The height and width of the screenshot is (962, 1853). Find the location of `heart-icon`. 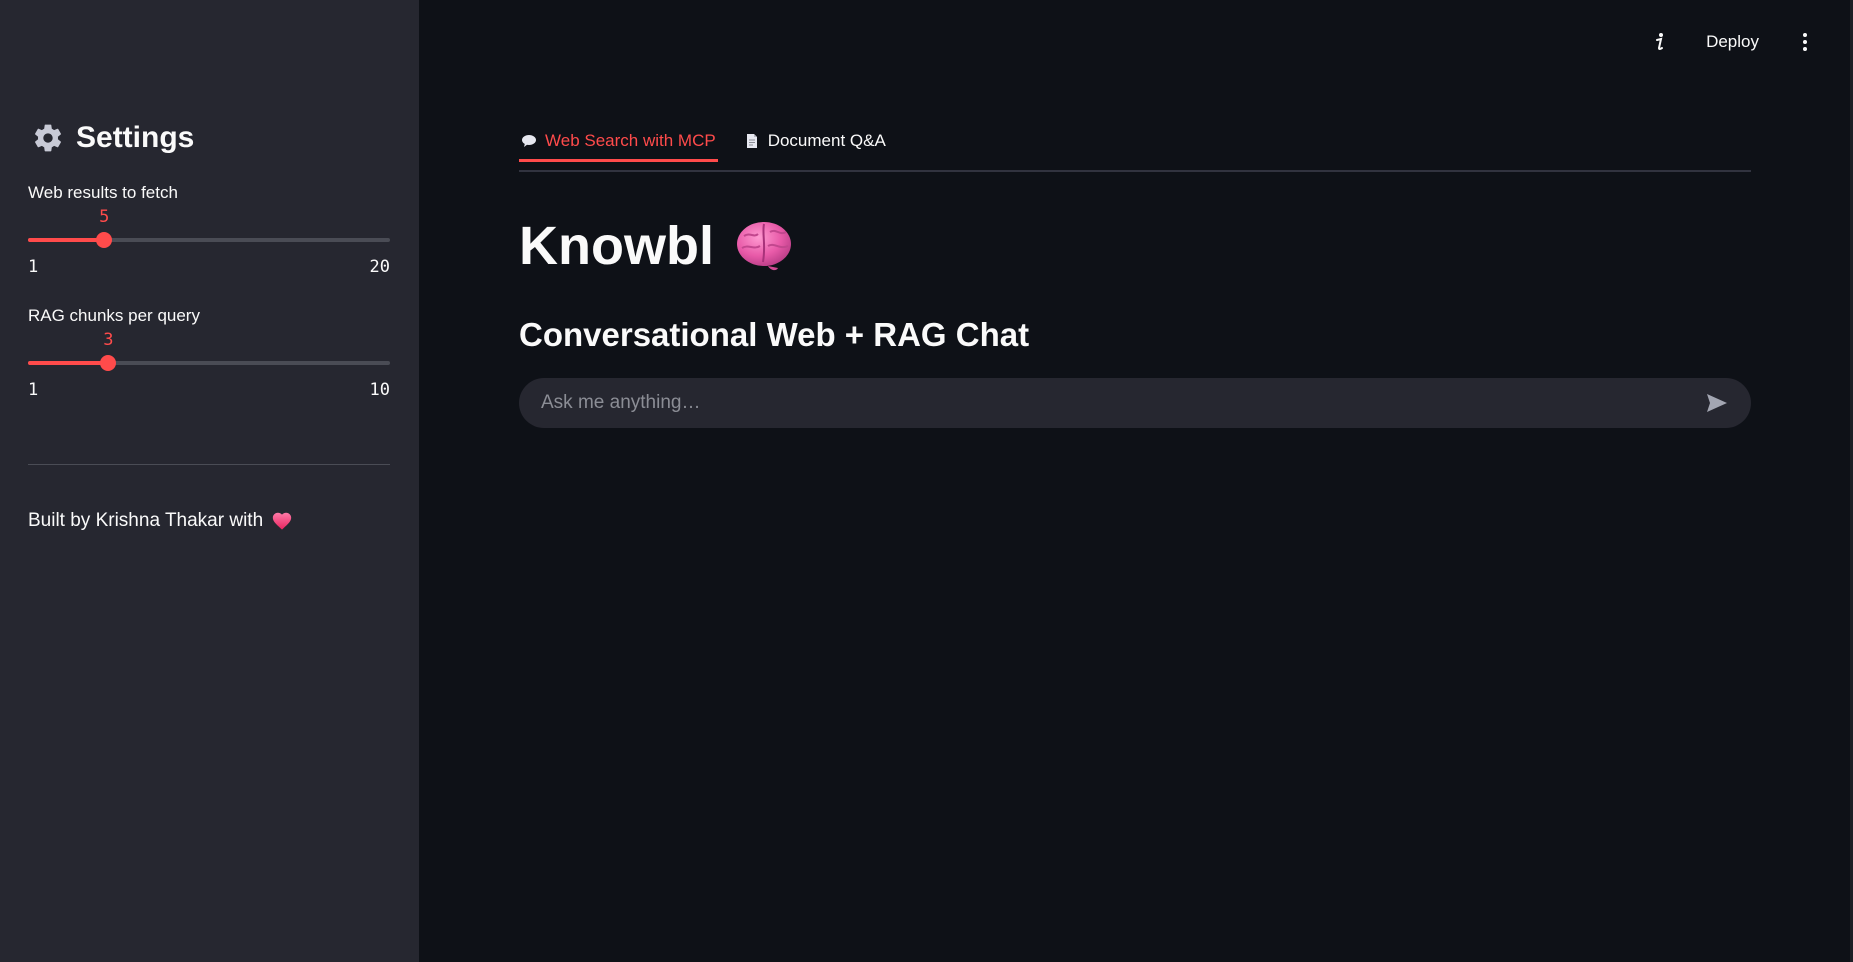

heart-icon is located at coordinates (282, 521).